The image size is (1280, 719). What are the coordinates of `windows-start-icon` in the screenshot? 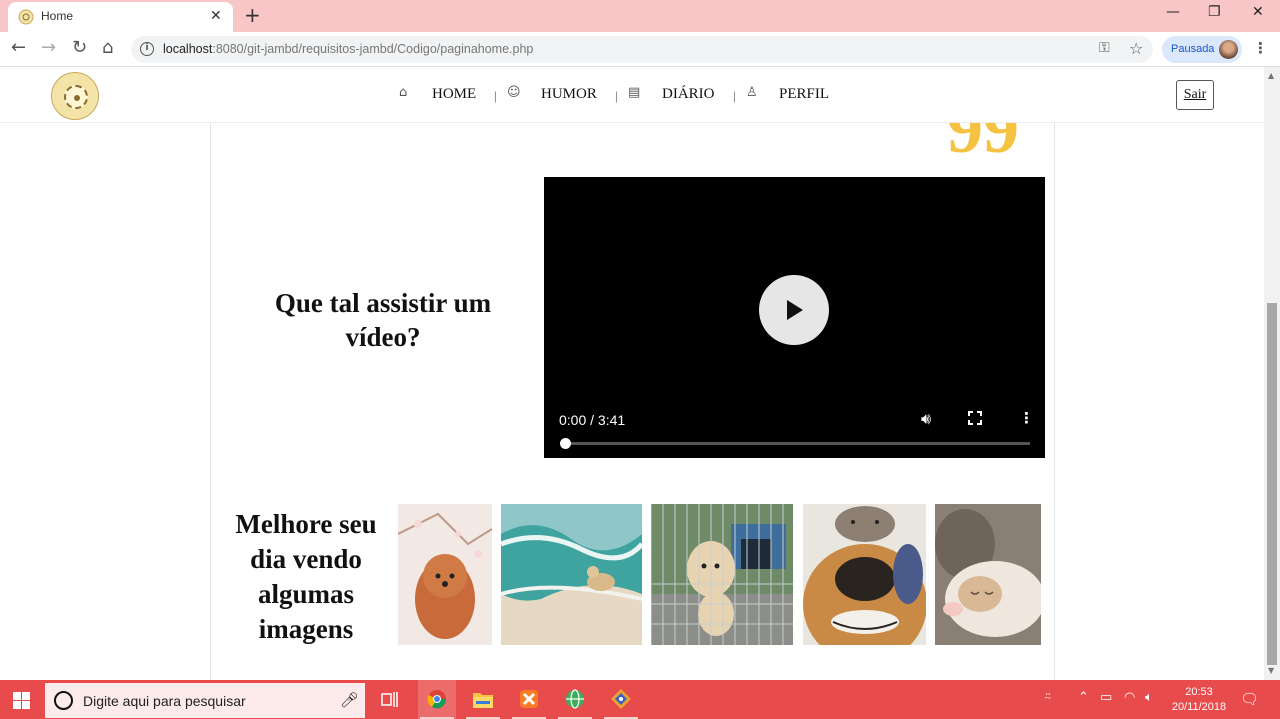 It's located at (21, 700).